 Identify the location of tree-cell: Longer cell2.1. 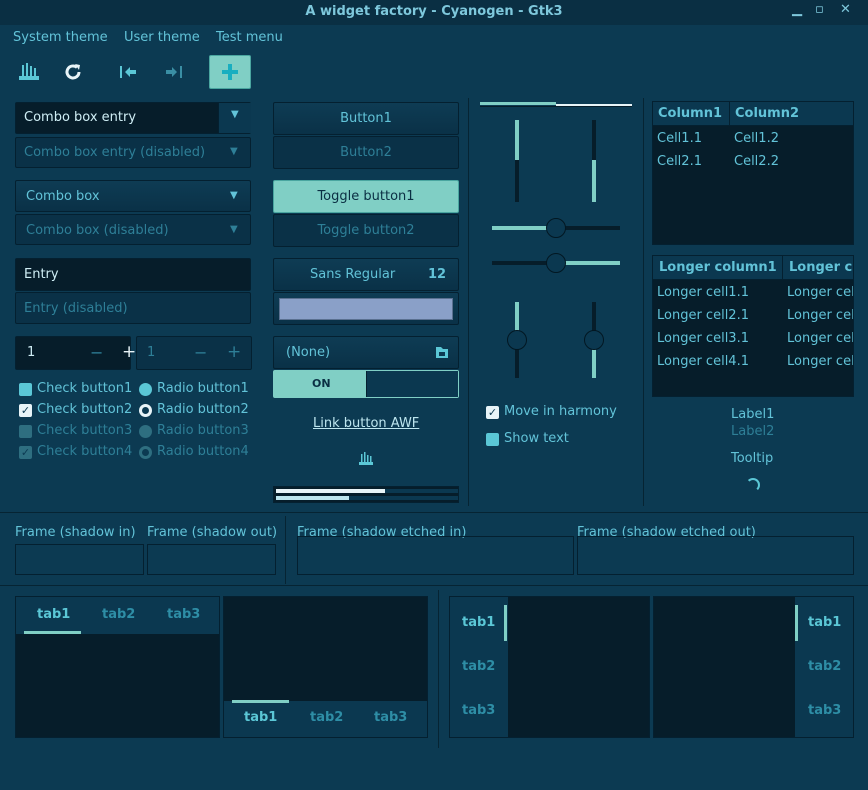
(703, 315).